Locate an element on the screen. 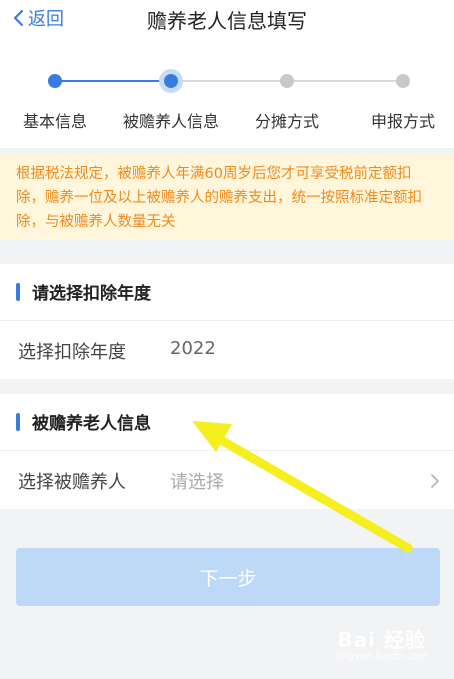  nav-header: 返回 赡养老人信息填写 is located at coordinates (227, 20).